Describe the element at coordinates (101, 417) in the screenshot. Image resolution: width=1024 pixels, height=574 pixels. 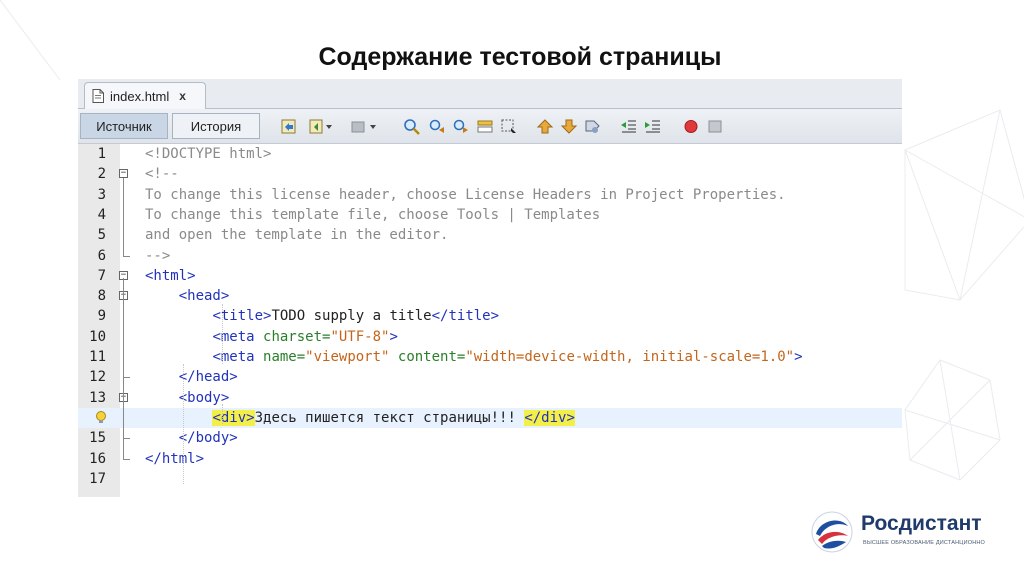
I see `hint-lightbulb-icon` at that location.